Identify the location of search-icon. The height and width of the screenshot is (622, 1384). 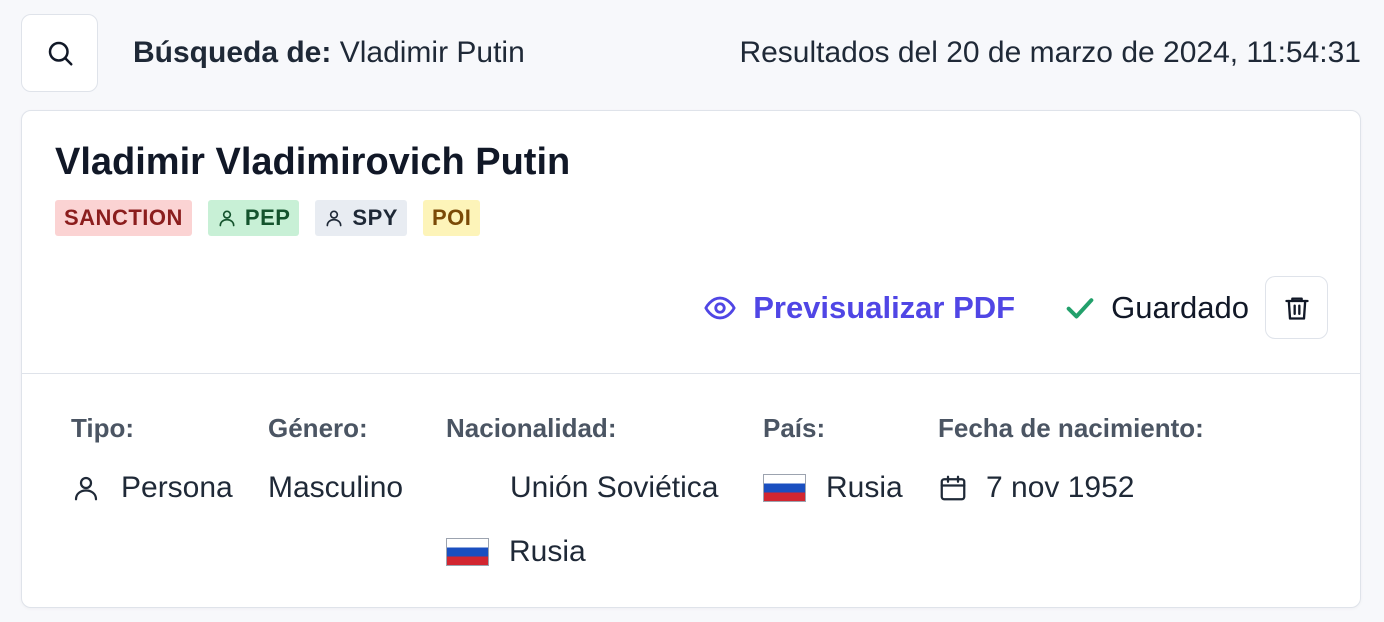
(60, 53).